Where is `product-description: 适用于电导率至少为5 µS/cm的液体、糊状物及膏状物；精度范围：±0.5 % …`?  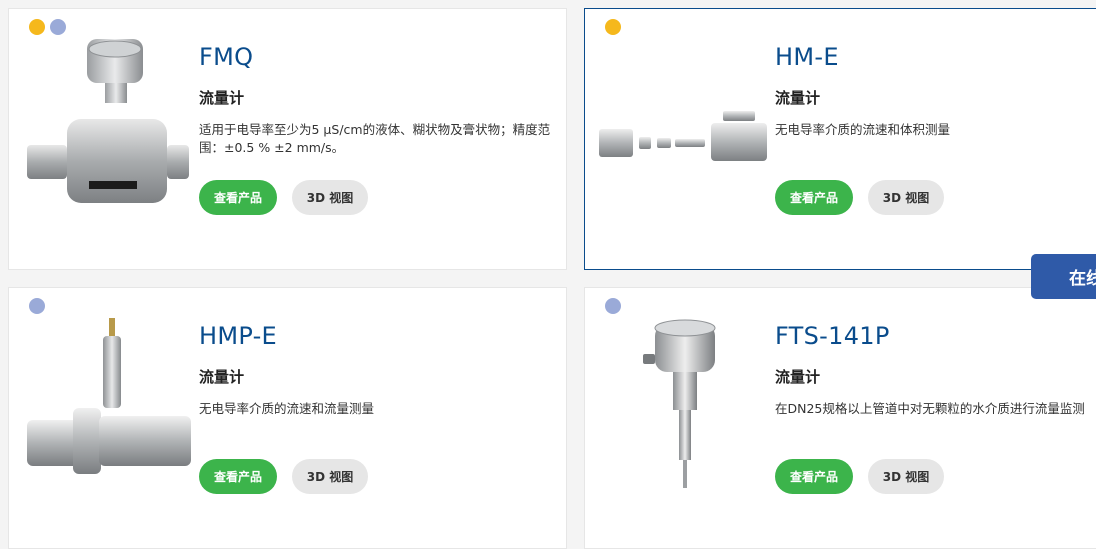 product-description: 适用于电导率至少为5 µS/cm的液体、糊状物及膏状物；精度范围：±0.5 % … is located at coordinates (375, 138).